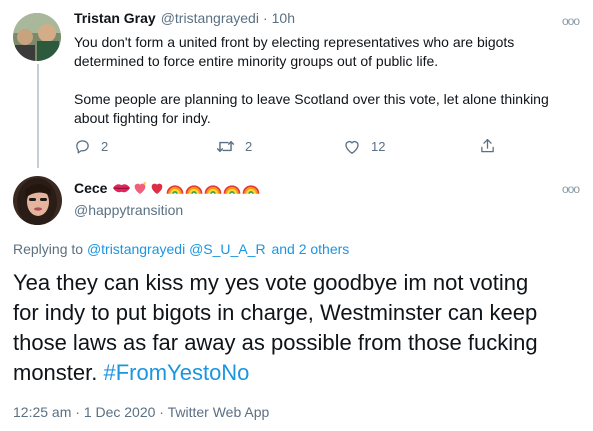 This screenshot has width=593, height=431. What do you see at coordinates (55, 372) in the screenshot?
I see `reply-text-line: monster.` at bounding box center [55, 372].